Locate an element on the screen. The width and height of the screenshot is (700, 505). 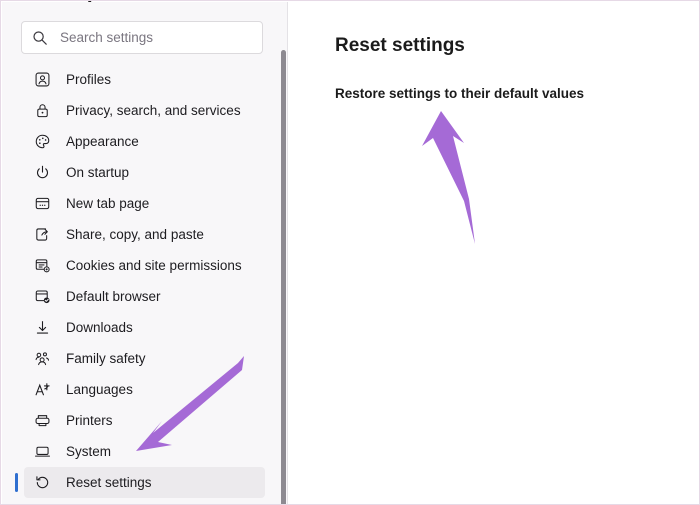
search-icon is located at coordinates (40, 37).